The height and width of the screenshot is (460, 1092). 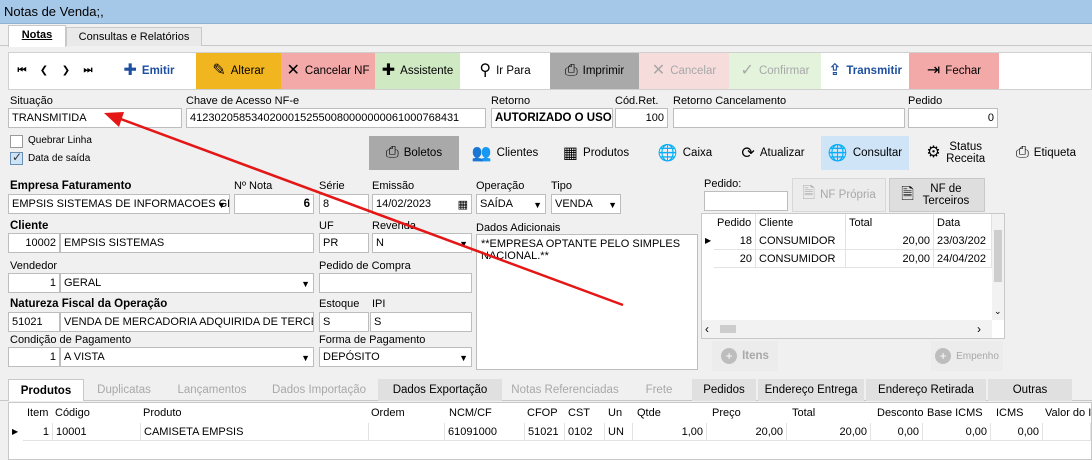 I want to click on nf-propria-button: 🗎 NF Própria, so click(x=839, y=195).